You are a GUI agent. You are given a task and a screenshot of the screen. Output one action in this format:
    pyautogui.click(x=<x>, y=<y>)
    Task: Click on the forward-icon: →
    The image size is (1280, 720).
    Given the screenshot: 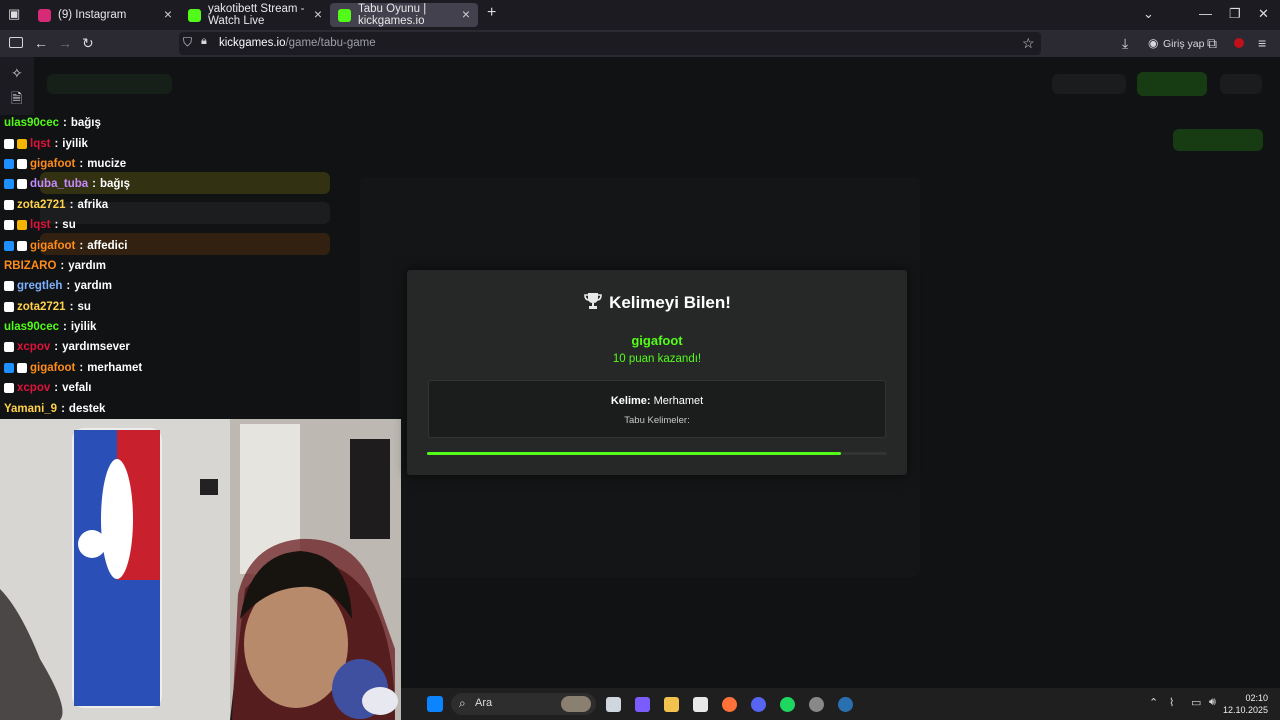 What is the action you would take?
    pyautogui.click(x=65, y=43)
    